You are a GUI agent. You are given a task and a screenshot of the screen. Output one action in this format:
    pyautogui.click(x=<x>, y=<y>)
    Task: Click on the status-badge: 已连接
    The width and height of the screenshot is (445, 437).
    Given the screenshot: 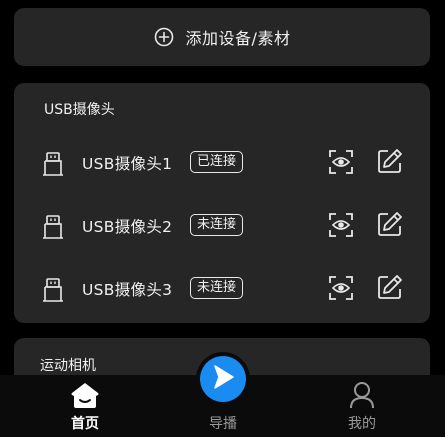 What is the action you would take?
    pyautogui.click(x=217, y=162)
    